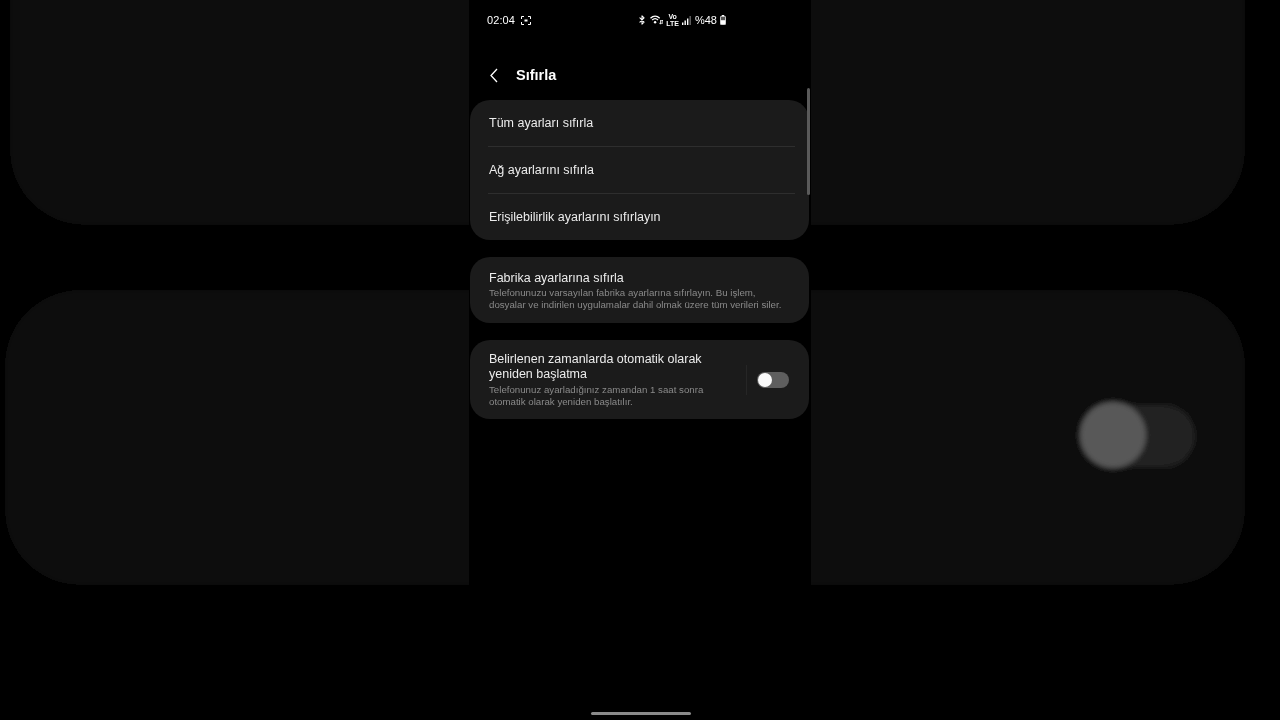  Describe the element at coordinates (723, 20) in the screenshot. I see `battery-icon` at that location.